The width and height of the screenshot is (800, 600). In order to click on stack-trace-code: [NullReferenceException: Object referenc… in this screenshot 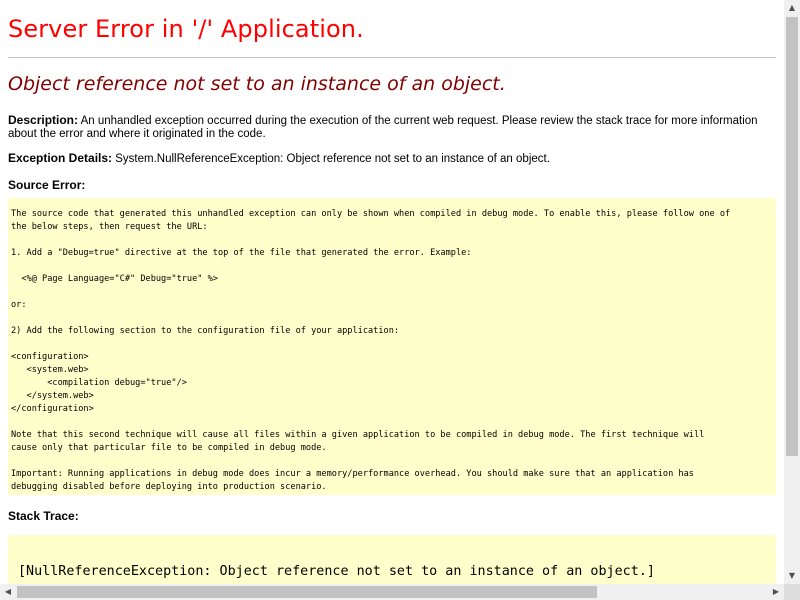, I will do `click(336, 571)`.